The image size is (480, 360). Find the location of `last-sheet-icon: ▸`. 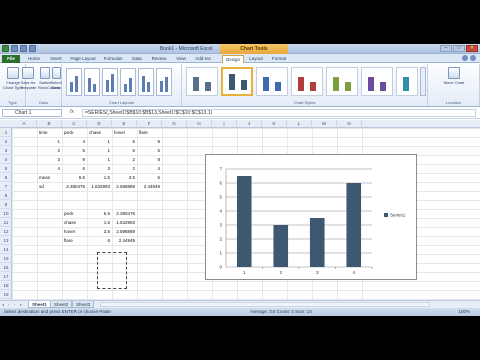

last-sheet-icon: ▸ is located at coordinates (22, 304).